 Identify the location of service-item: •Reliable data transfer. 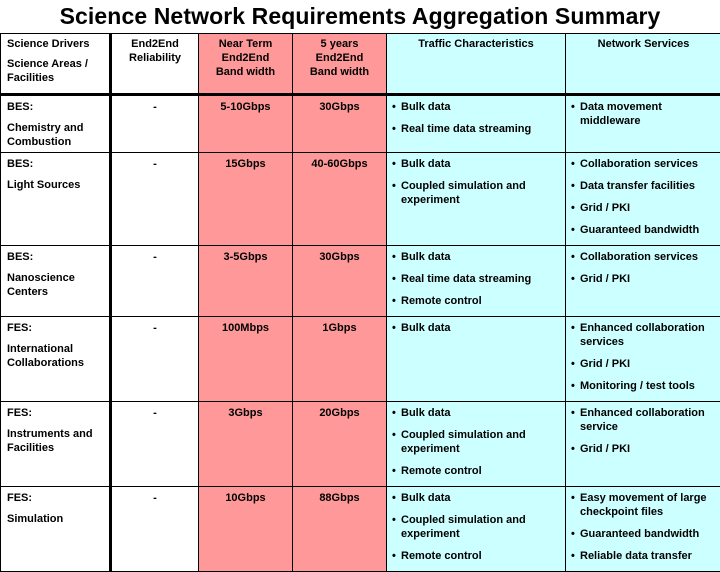
(645, 556).